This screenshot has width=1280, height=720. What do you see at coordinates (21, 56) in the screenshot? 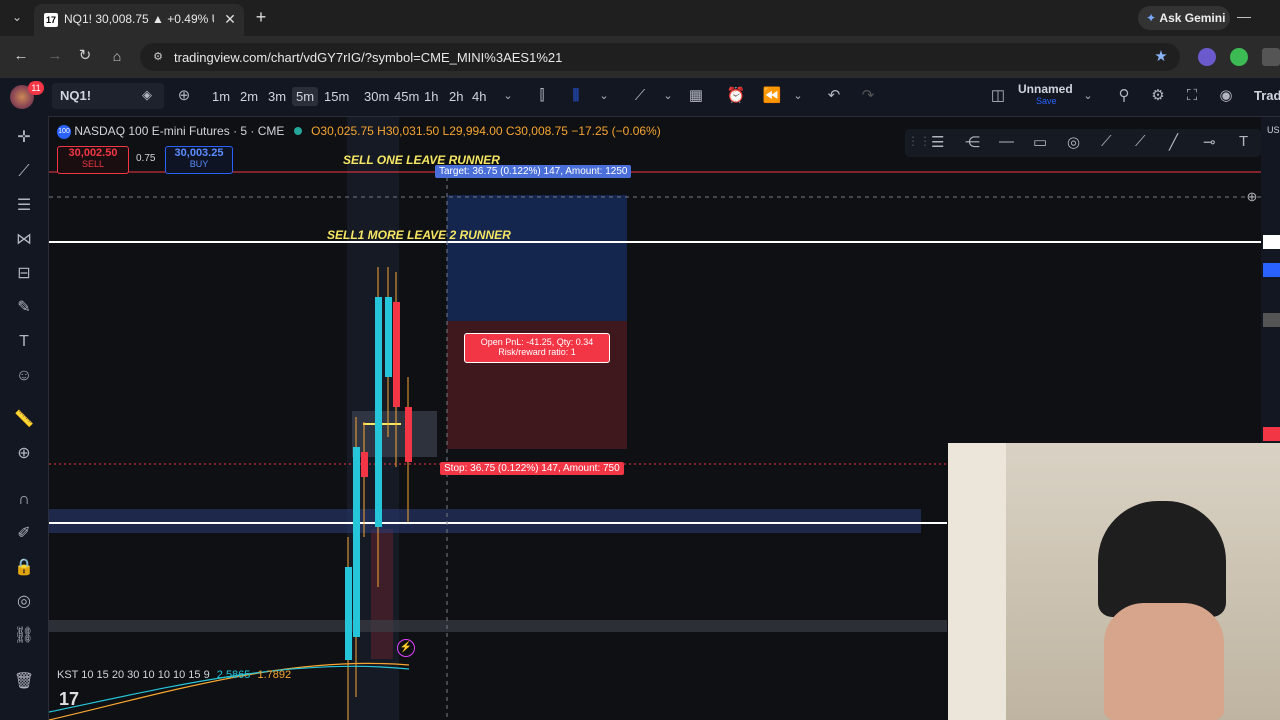
I see `back-icon: ←` at bounding box center [21, 56].